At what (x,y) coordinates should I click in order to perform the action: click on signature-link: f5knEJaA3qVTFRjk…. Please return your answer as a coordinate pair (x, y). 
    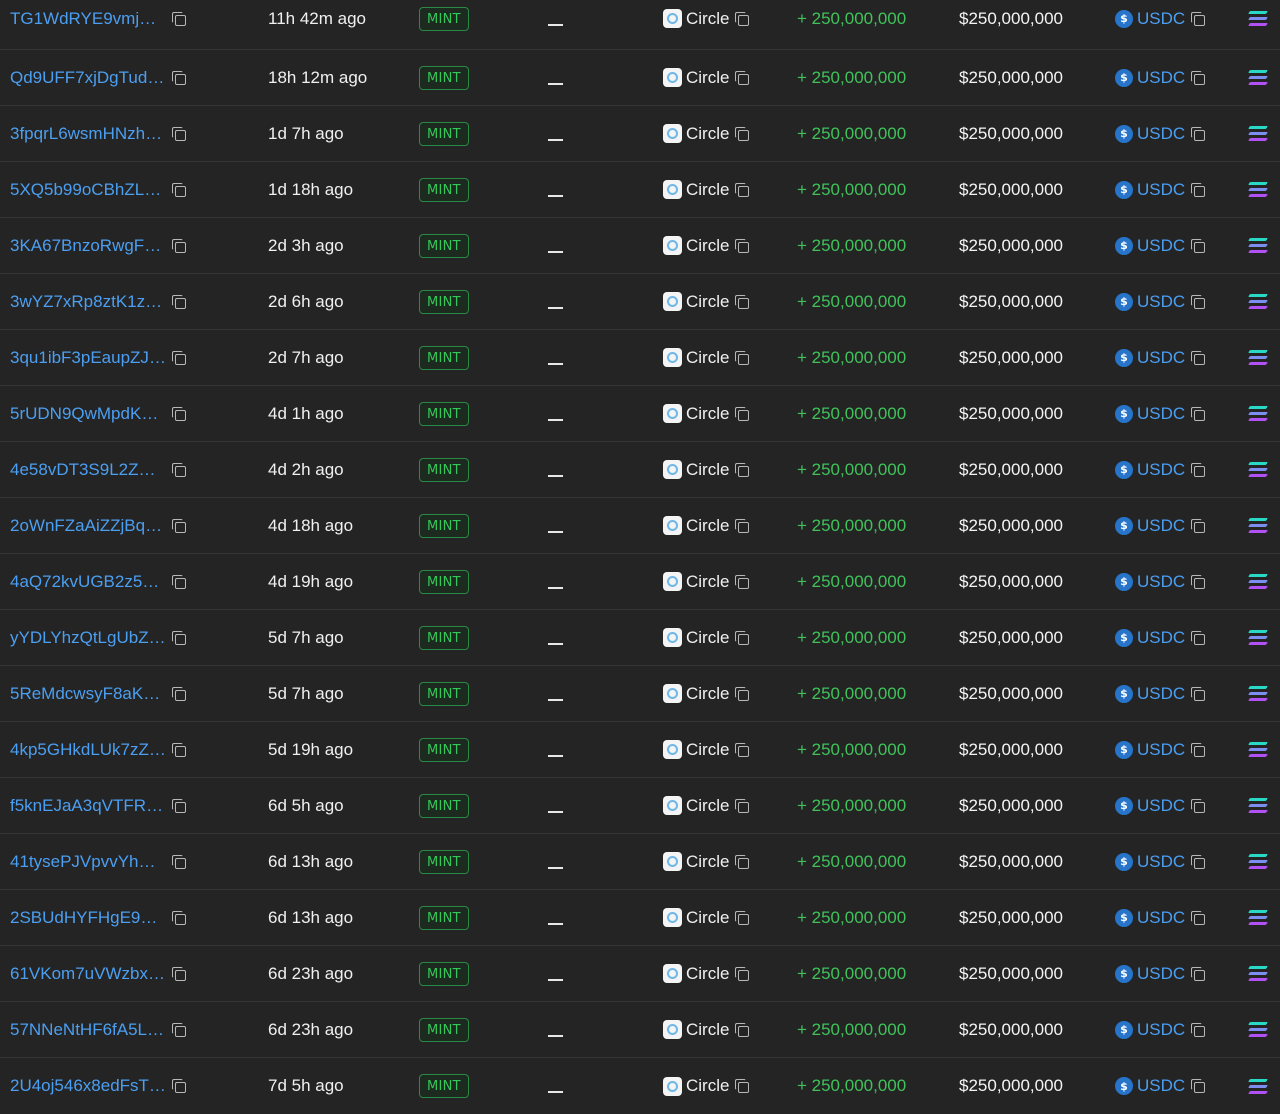
    Looking at the image, I should click on (88, 806).